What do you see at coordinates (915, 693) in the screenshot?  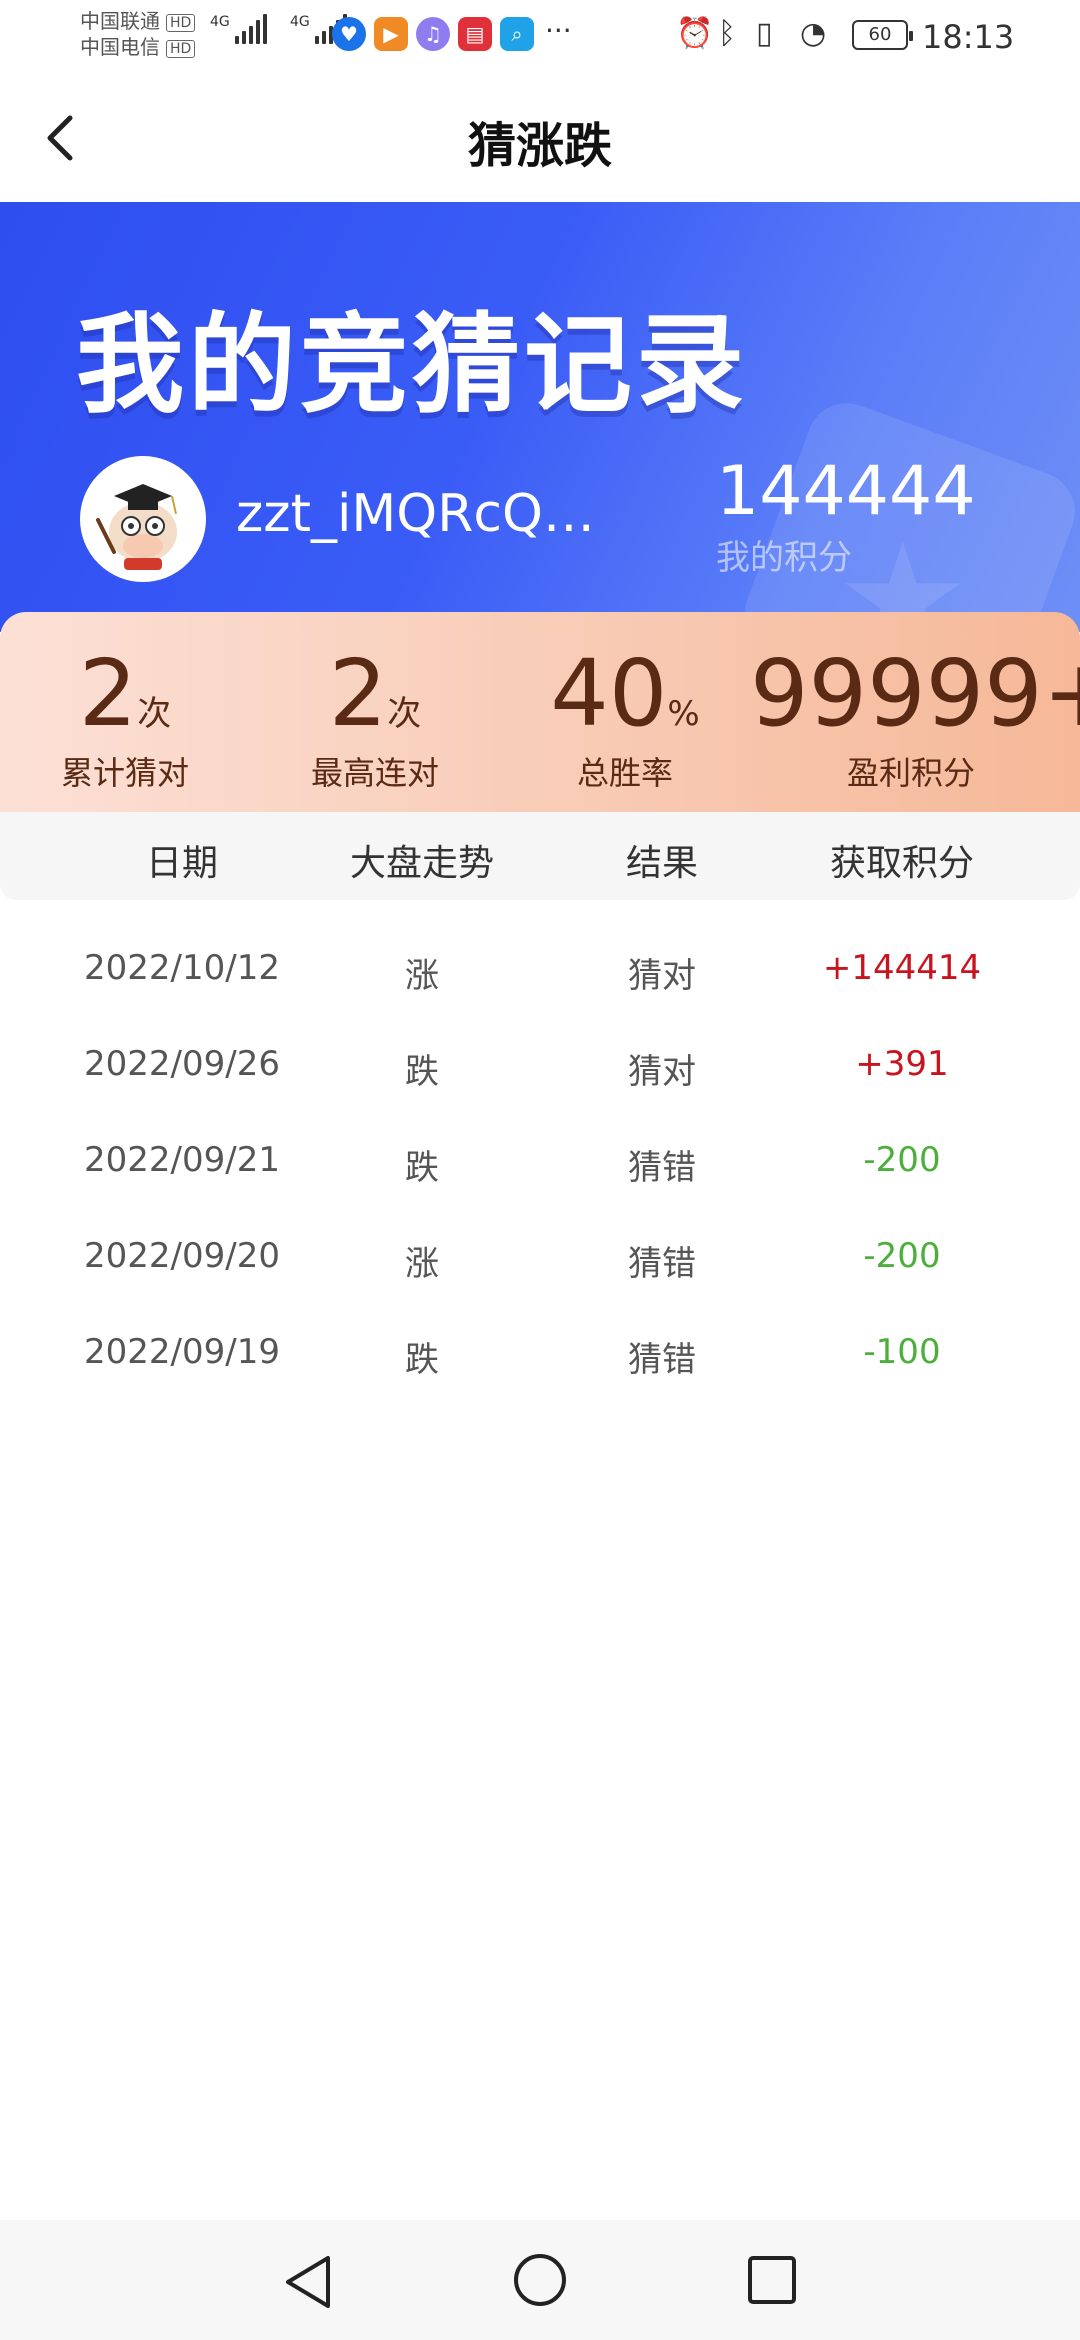 I see `stat-value: 99999+` at bounding box center [915, 693].